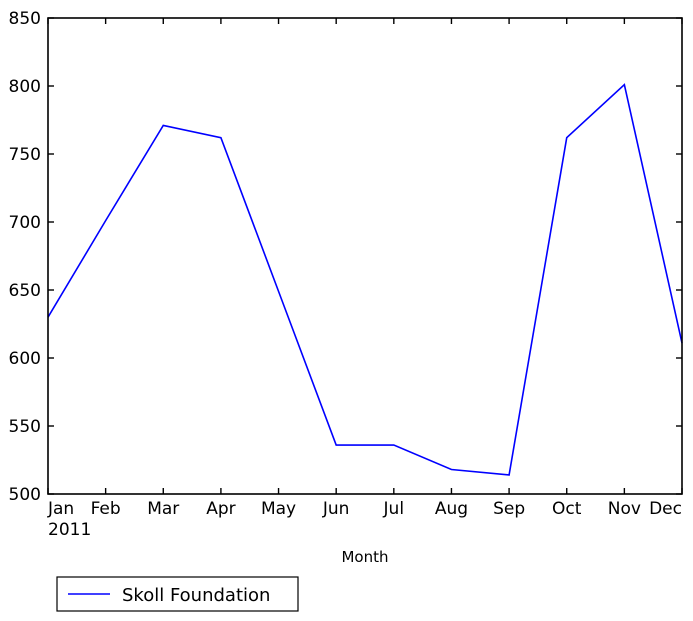  What do you see at coordinates (106, 509) in the screenshot?
I see `x-tick-label: Feb` at bounding box center [106, 509].